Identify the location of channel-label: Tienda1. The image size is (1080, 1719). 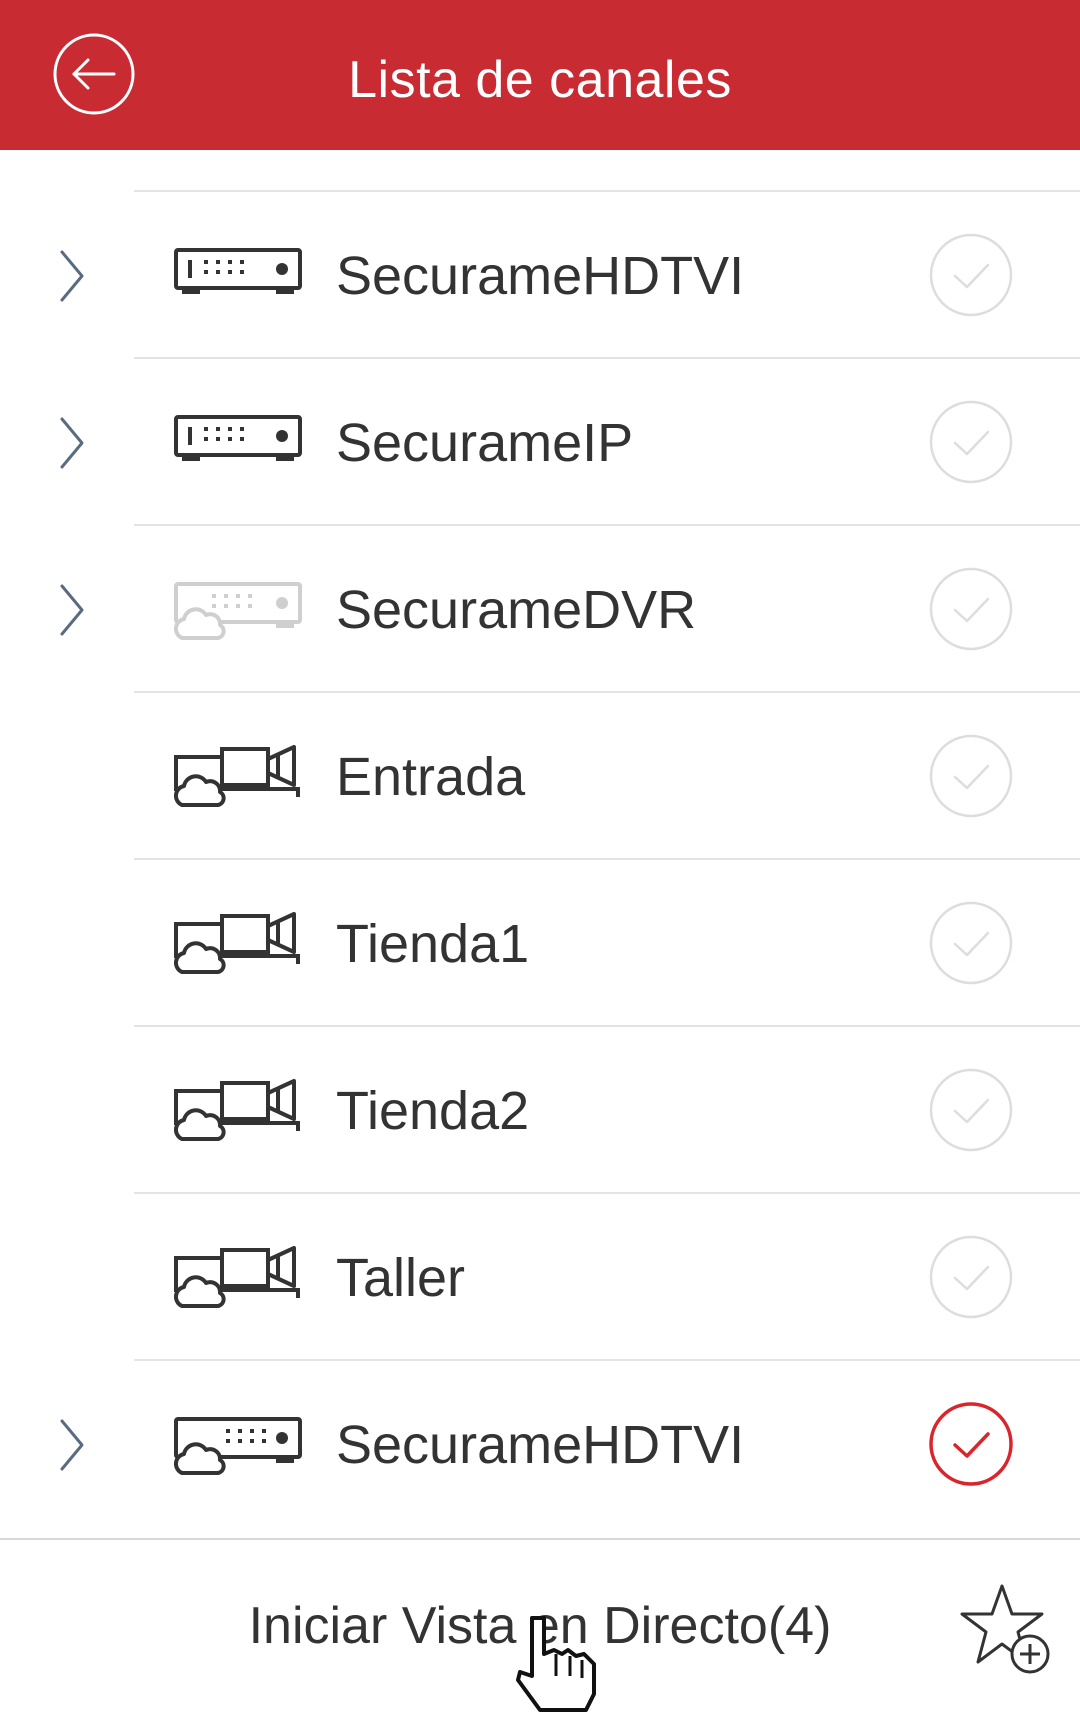
(433, 944).